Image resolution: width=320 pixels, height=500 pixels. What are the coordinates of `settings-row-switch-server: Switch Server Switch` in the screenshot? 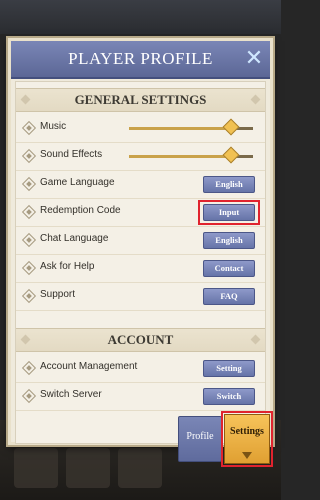 It's located at (140, 396).